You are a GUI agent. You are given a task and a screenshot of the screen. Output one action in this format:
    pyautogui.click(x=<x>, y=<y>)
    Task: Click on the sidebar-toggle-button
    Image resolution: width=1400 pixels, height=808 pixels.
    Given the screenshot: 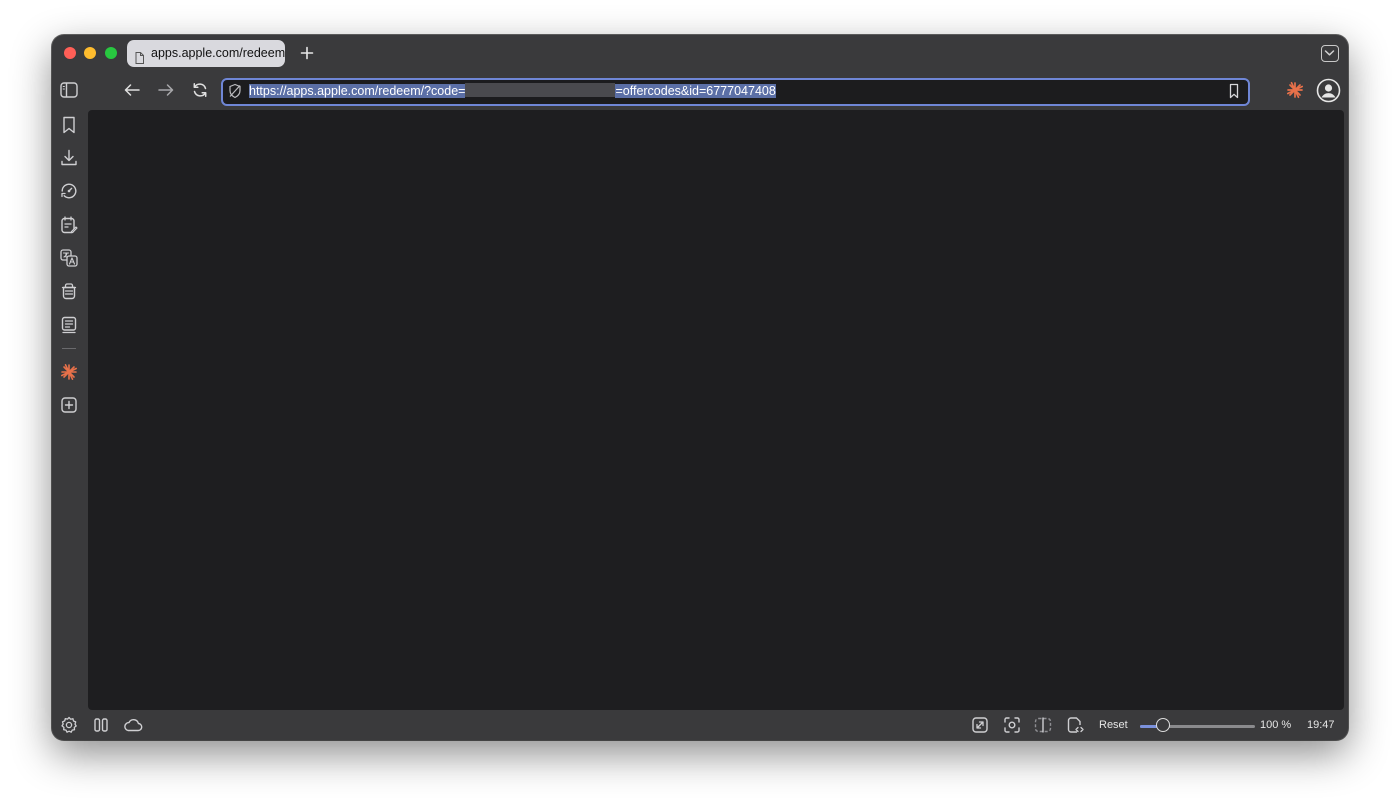 What is the action you would take?
    pyautogui.click(x=69, y=90)
    